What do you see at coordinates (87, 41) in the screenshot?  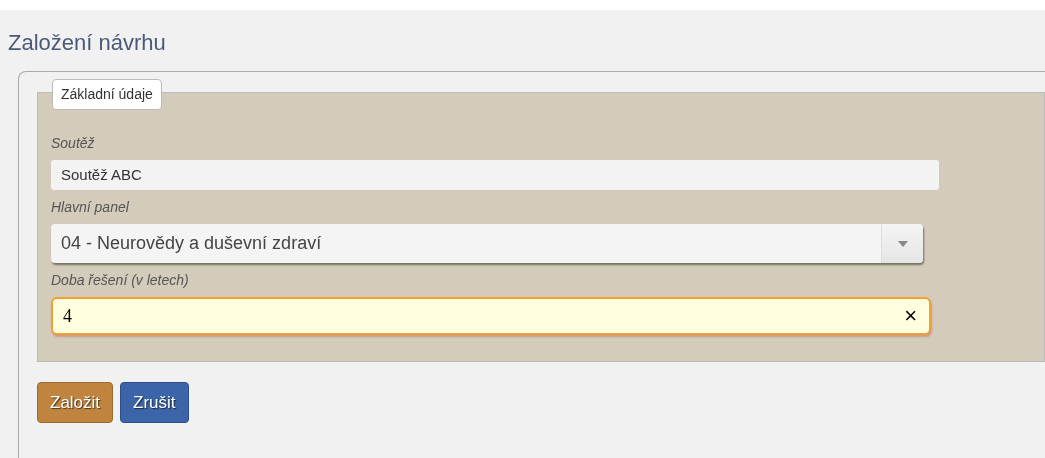 I see `page-title: Založení návrhu` at bounding box center [87, 41].